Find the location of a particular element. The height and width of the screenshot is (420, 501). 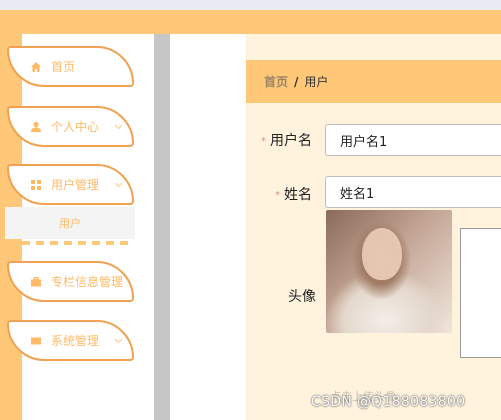

sidebar-item-profile: 个人中心 is located at coordinates (70, 126).